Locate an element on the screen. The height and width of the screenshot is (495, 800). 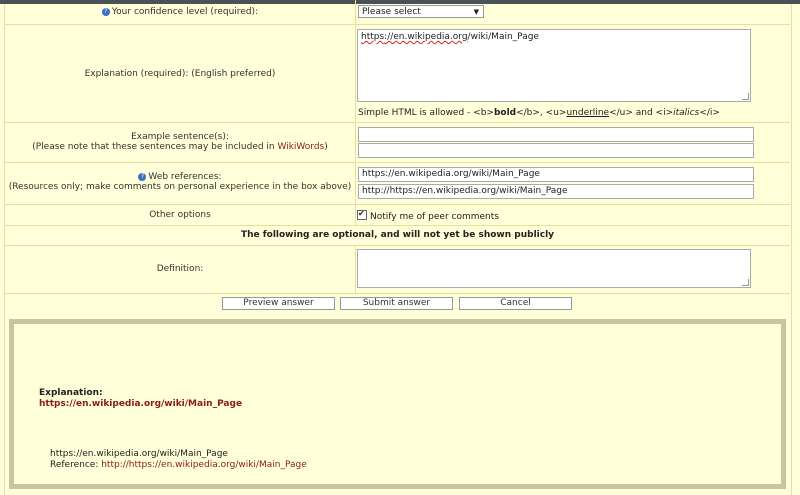
explanation-textarea: https://en.wikipedia.org/wiki/Main_Page is located at coordinates (554, 65).